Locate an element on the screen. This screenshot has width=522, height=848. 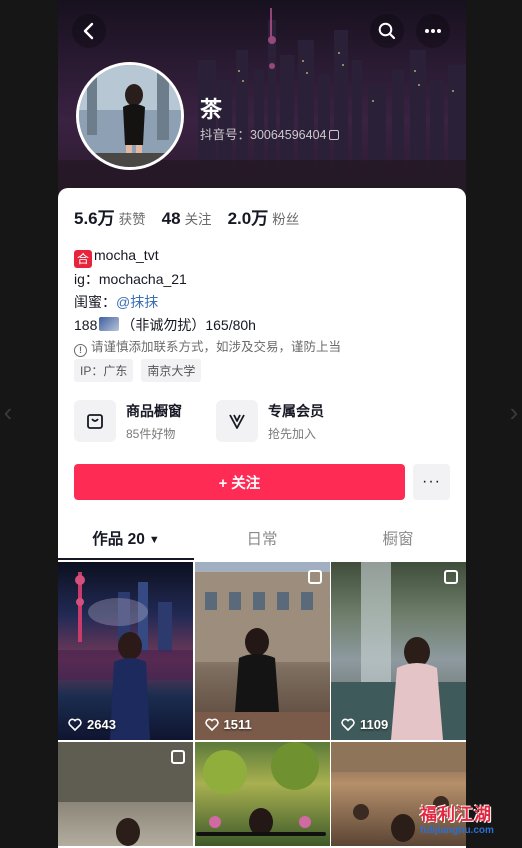
likes-badge: 2643 is located at coordinates (92, 724).